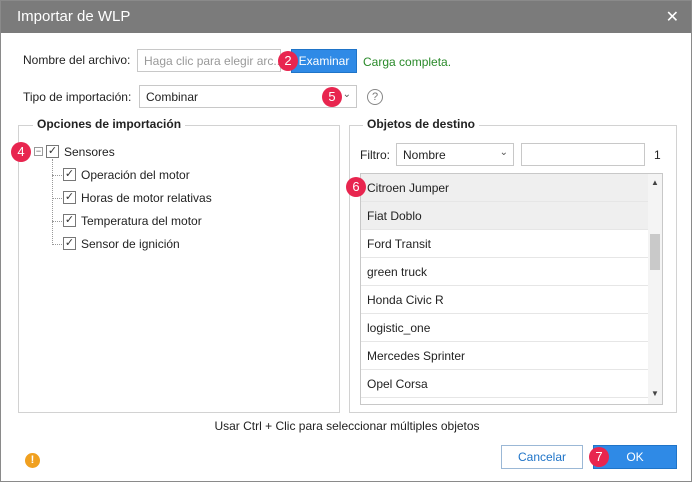  Describe the element at coordinates (375, 97) in the screenshot. I see `help-icon: ?` at that location.